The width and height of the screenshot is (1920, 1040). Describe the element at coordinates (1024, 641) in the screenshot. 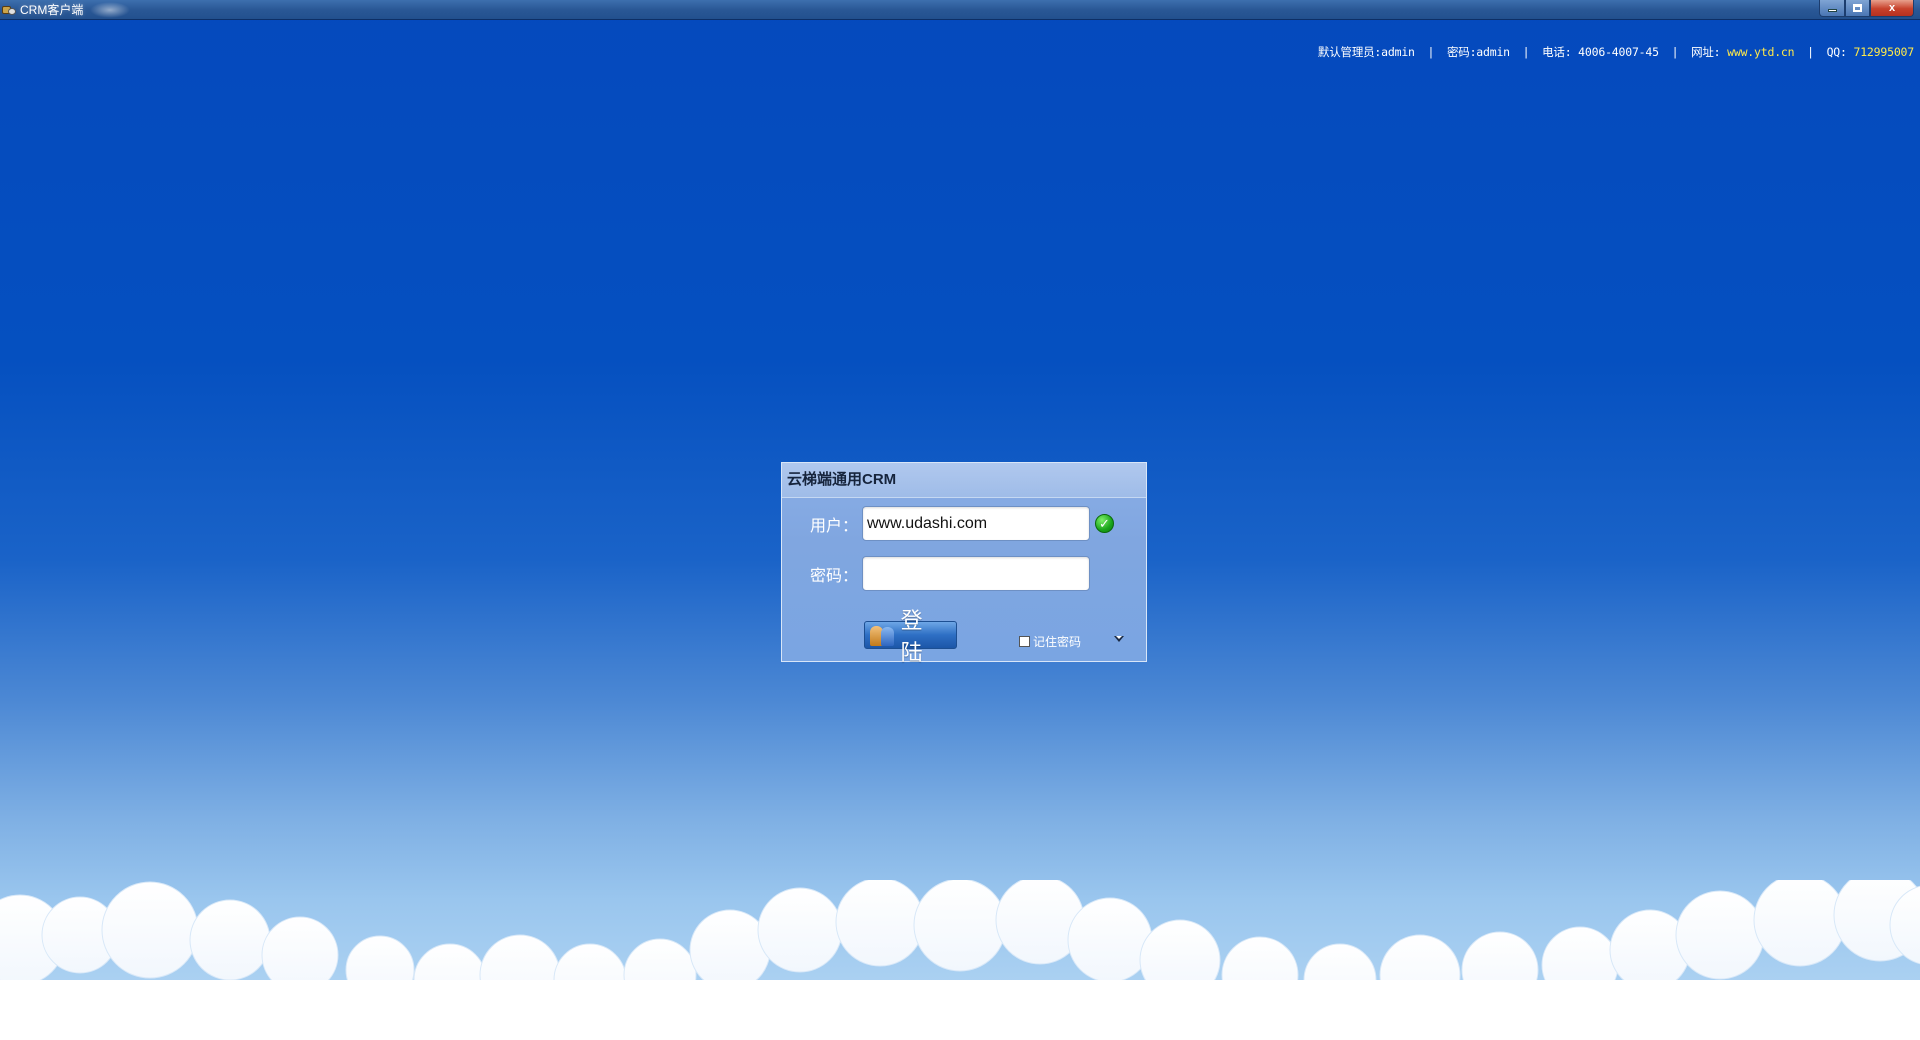

I see `remember-checkbox` at that location.